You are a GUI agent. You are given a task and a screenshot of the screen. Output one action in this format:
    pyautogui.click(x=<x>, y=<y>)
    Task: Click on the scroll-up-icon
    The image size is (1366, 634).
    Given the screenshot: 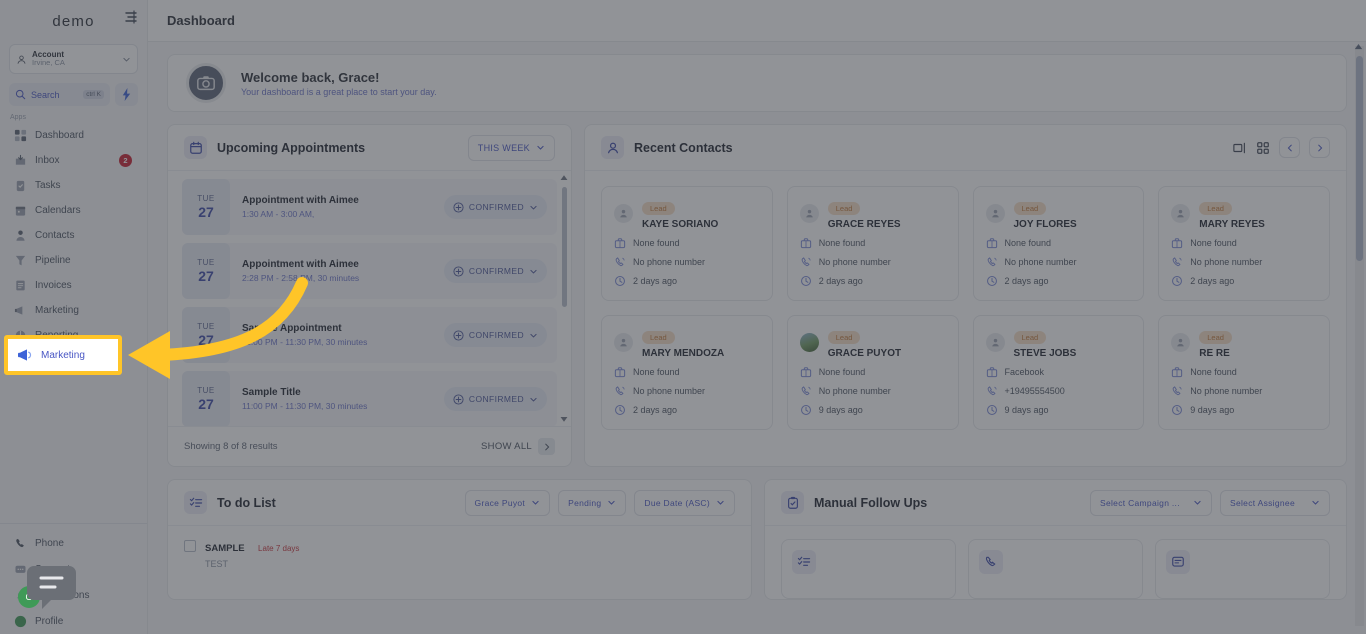 What is the action you would take?
    pyautogui.click(x=564, y=178)
    